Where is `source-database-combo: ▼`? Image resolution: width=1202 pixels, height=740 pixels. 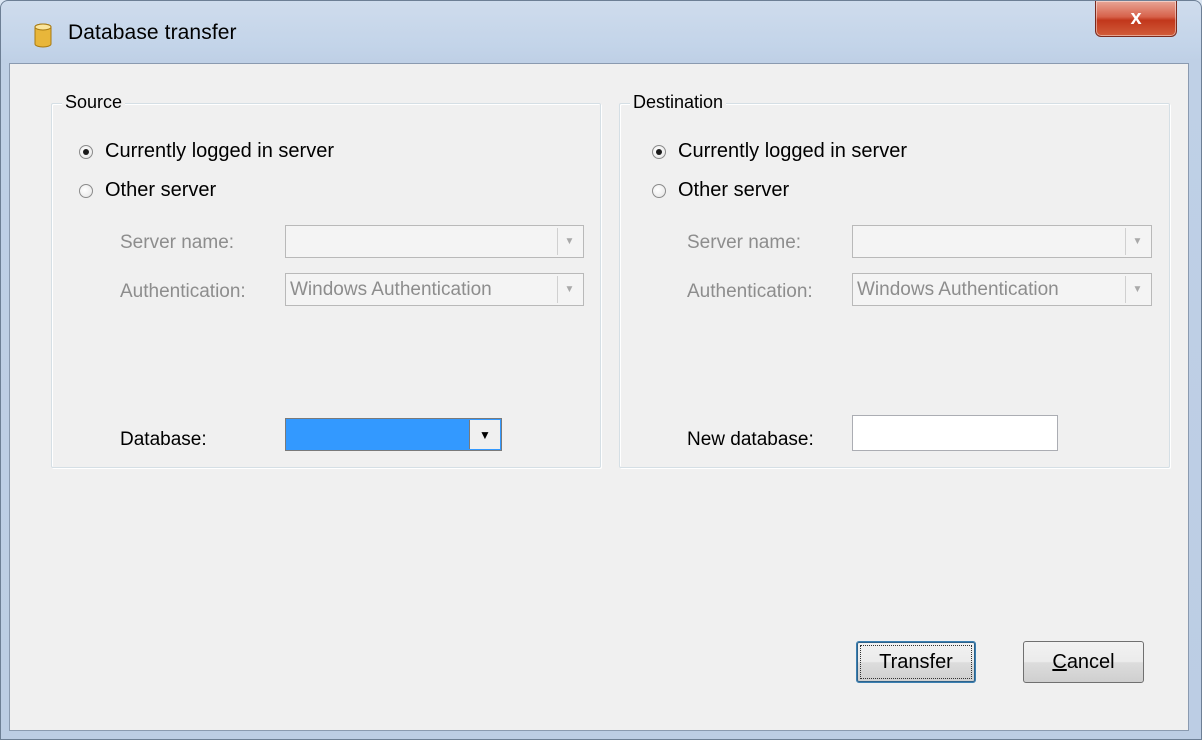 source-database-combo: ▼ is located at coordinates (393, 434).